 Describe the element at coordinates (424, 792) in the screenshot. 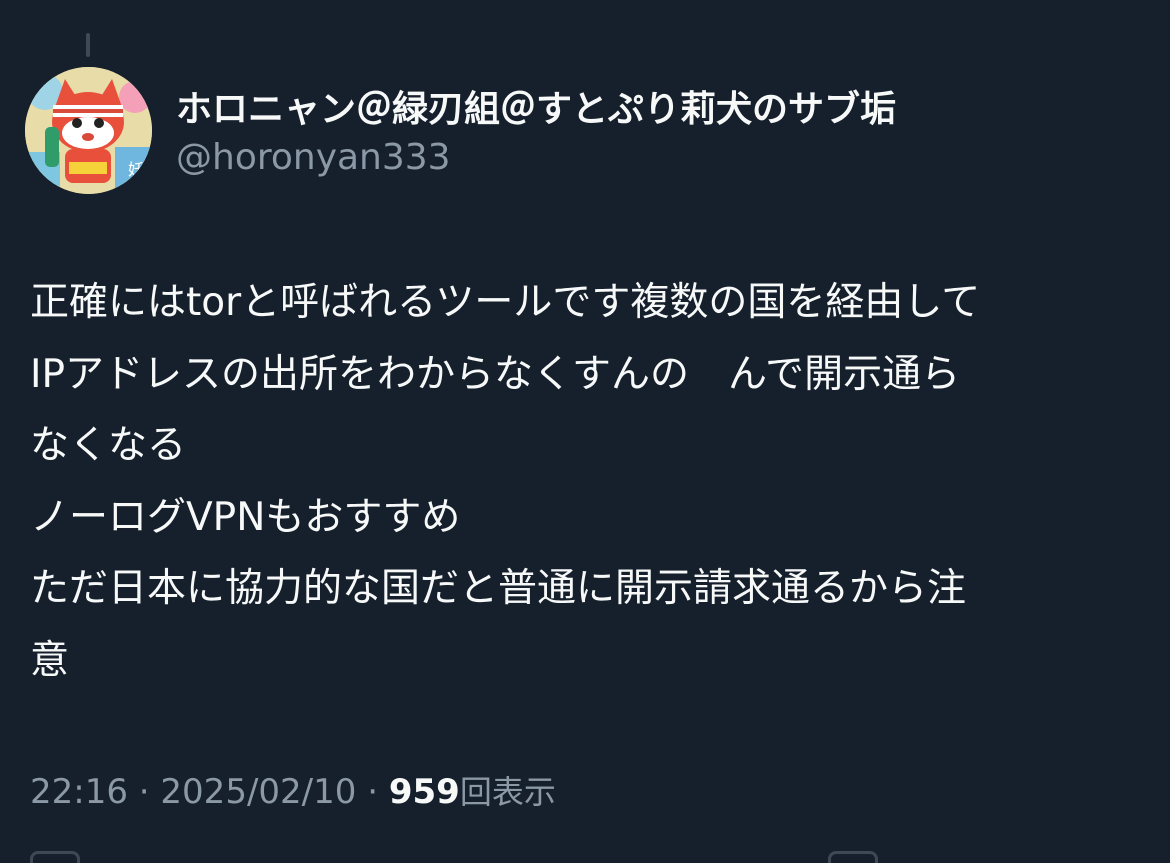

I see `views-count: 959` at that location.